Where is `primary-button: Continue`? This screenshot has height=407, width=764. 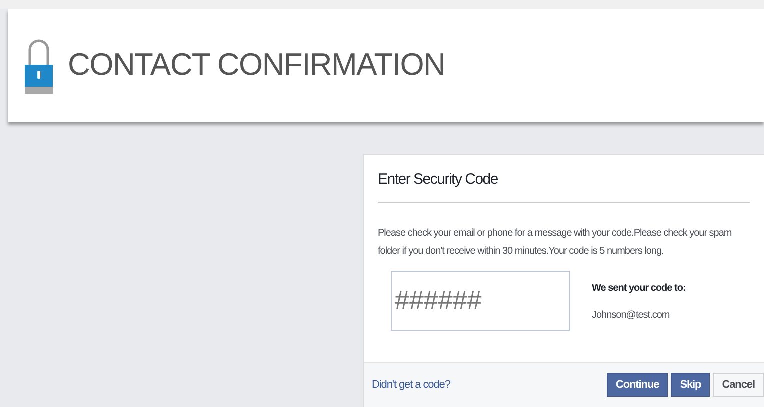
primary-button: Continue is located at coordinates (637, 385).